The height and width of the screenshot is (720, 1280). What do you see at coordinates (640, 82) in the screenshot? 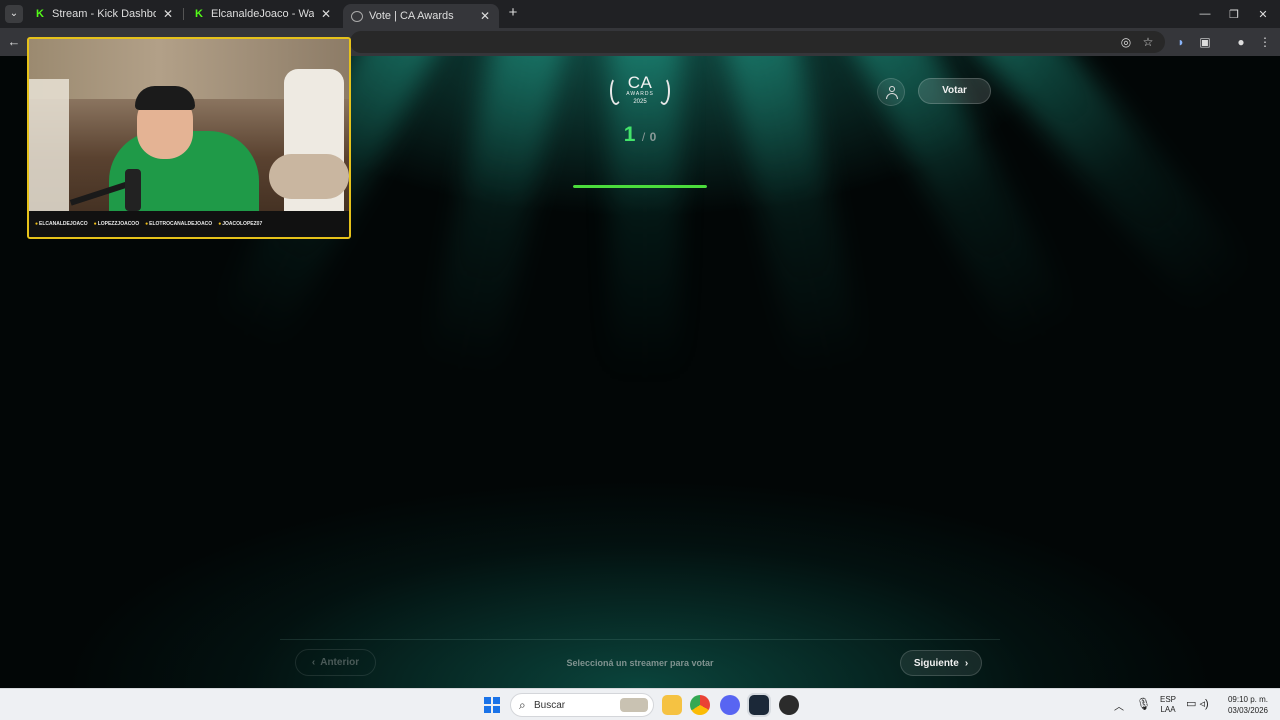
I see `logo-title: CA` at bounding box center [640, 82].